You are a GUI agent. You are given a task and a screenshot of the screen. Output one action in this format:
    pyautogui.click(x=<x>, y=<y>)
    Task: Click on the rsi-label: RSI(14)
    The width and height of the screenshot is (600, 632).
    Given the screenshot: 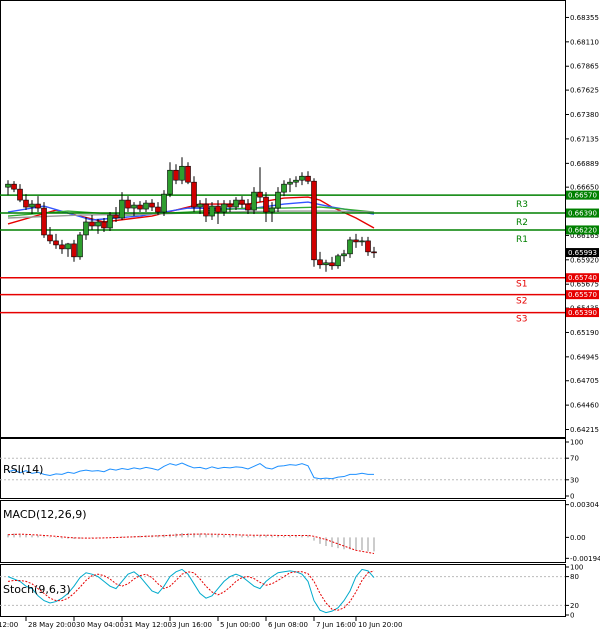 What is the action you would take?
    pyautogui.click(x=23, y=469)
    